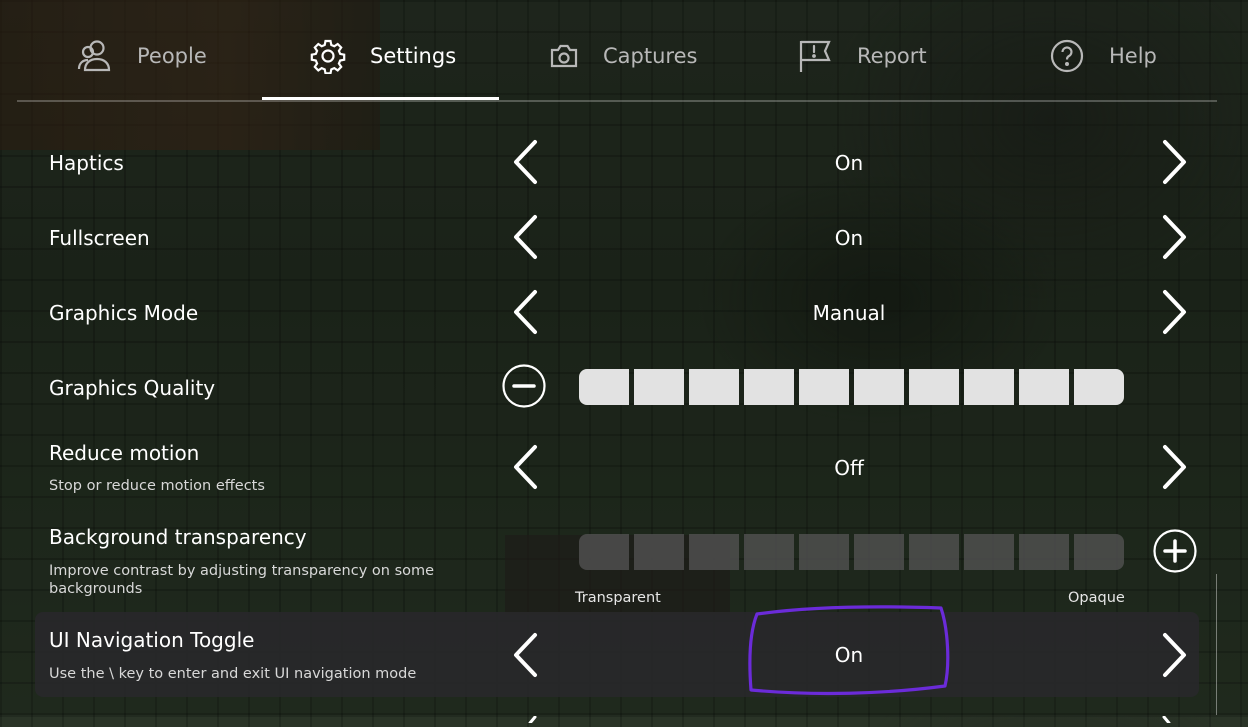 This screenshot has height=727, width=1248. What do you see at coordinates (413, 56) in the screenshot?
I see `tab-label: Settings` at bounding box center [413, 56].